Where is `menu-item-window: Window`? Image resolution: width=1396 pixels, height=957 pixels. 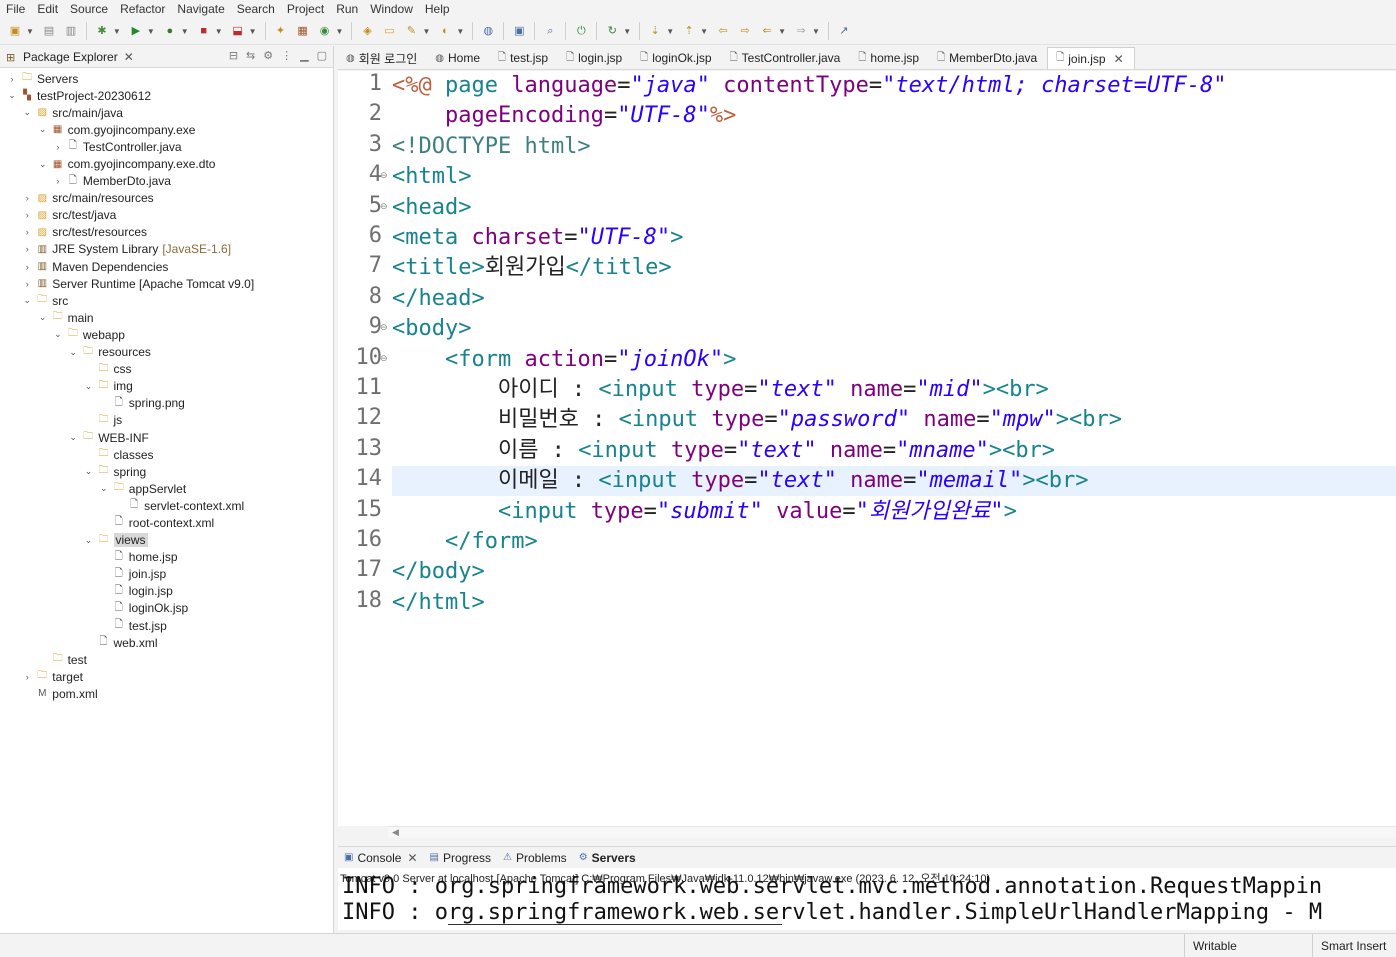 menu-item-window: Window is located at coordinates (391, 9).